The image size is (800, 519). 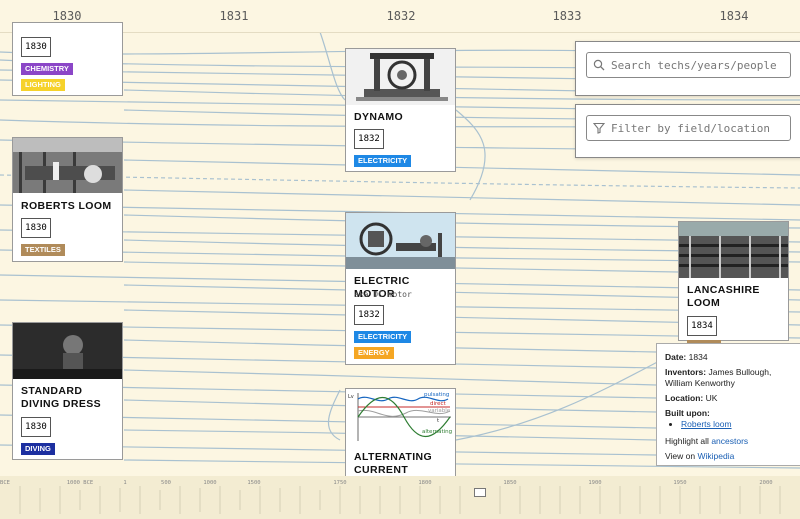 What do you see at coordinates (166, 483) in the screenshot?
I see `minimap-tick: 500` at bounding box center [166, 483].